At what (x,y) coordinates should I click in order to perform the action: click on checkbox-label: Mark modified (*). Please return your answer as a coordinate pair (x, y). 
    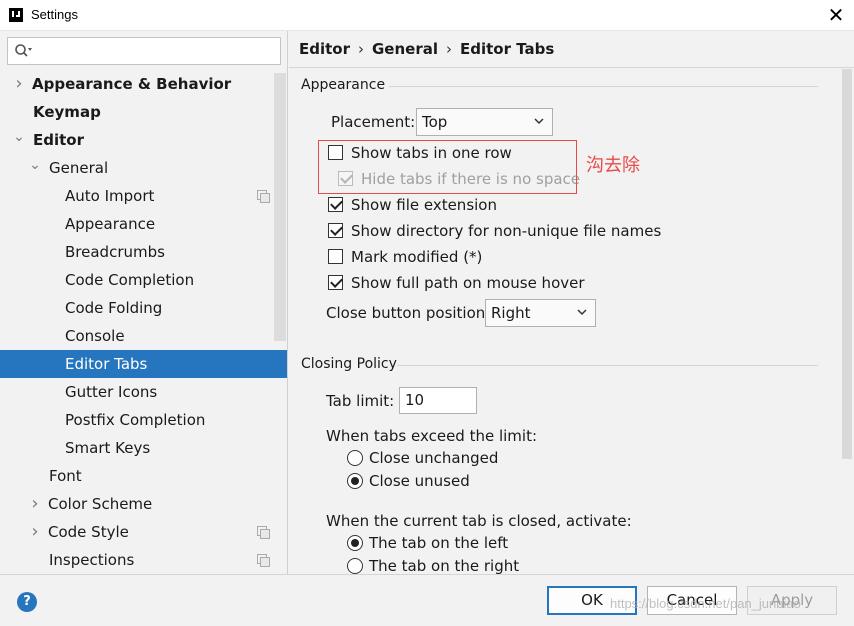
    Looking at the image, I should click on (417, 257).